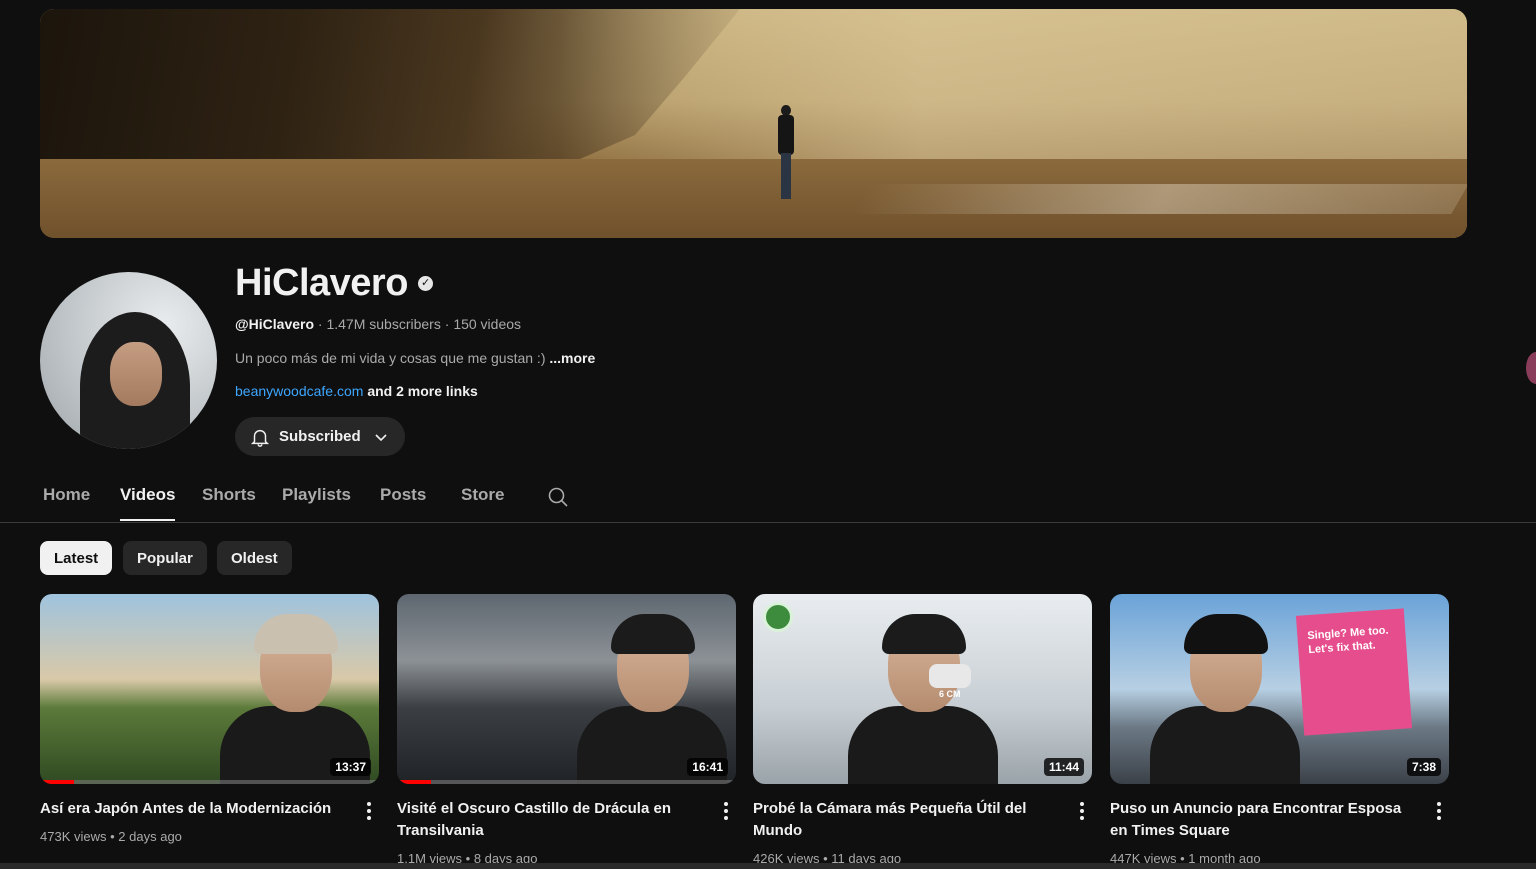  Describe the element at coordinates (1354, 672) in the screenshot. I see `billboard: Single? Me too. Let's fix that.` at that location.